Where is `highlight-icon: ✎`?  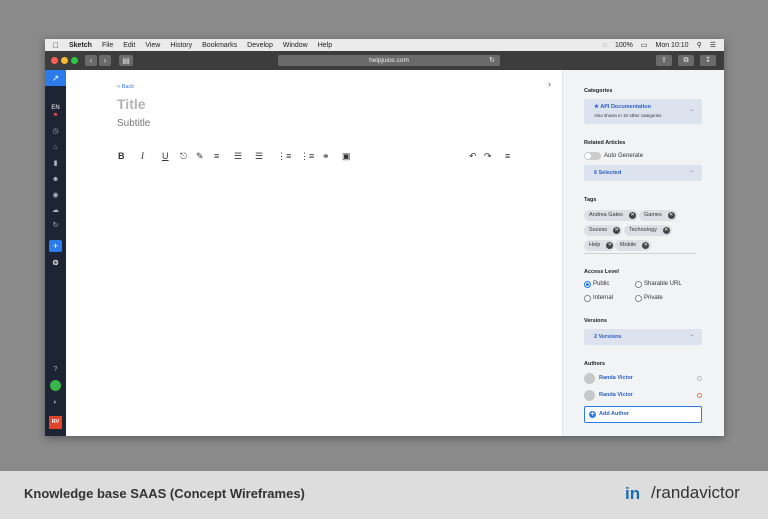
highlight-icon: ✎ is located at coordinates (200, 156).